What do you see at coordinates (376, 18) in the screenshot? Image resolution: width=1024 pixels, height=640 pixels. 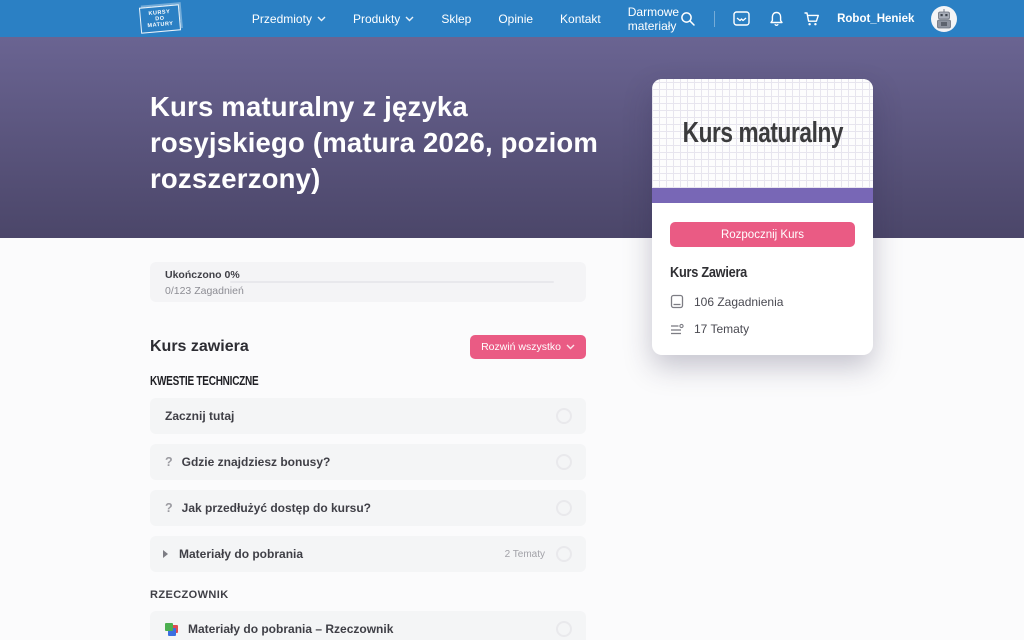 I see `nav-label: Produkty` at bounding box center [376, 18].